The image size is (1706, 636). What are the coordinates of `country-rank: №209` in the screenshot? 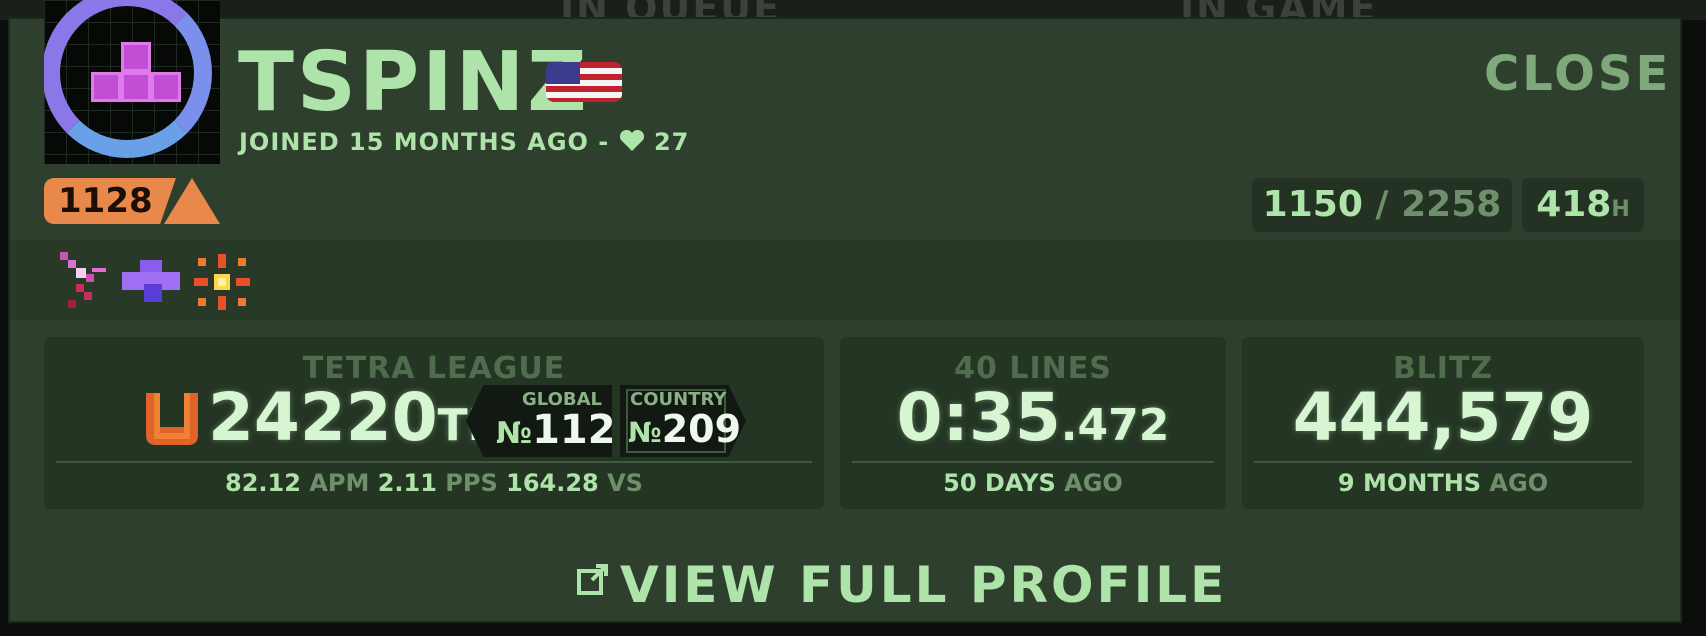 It's located at (685, 429).